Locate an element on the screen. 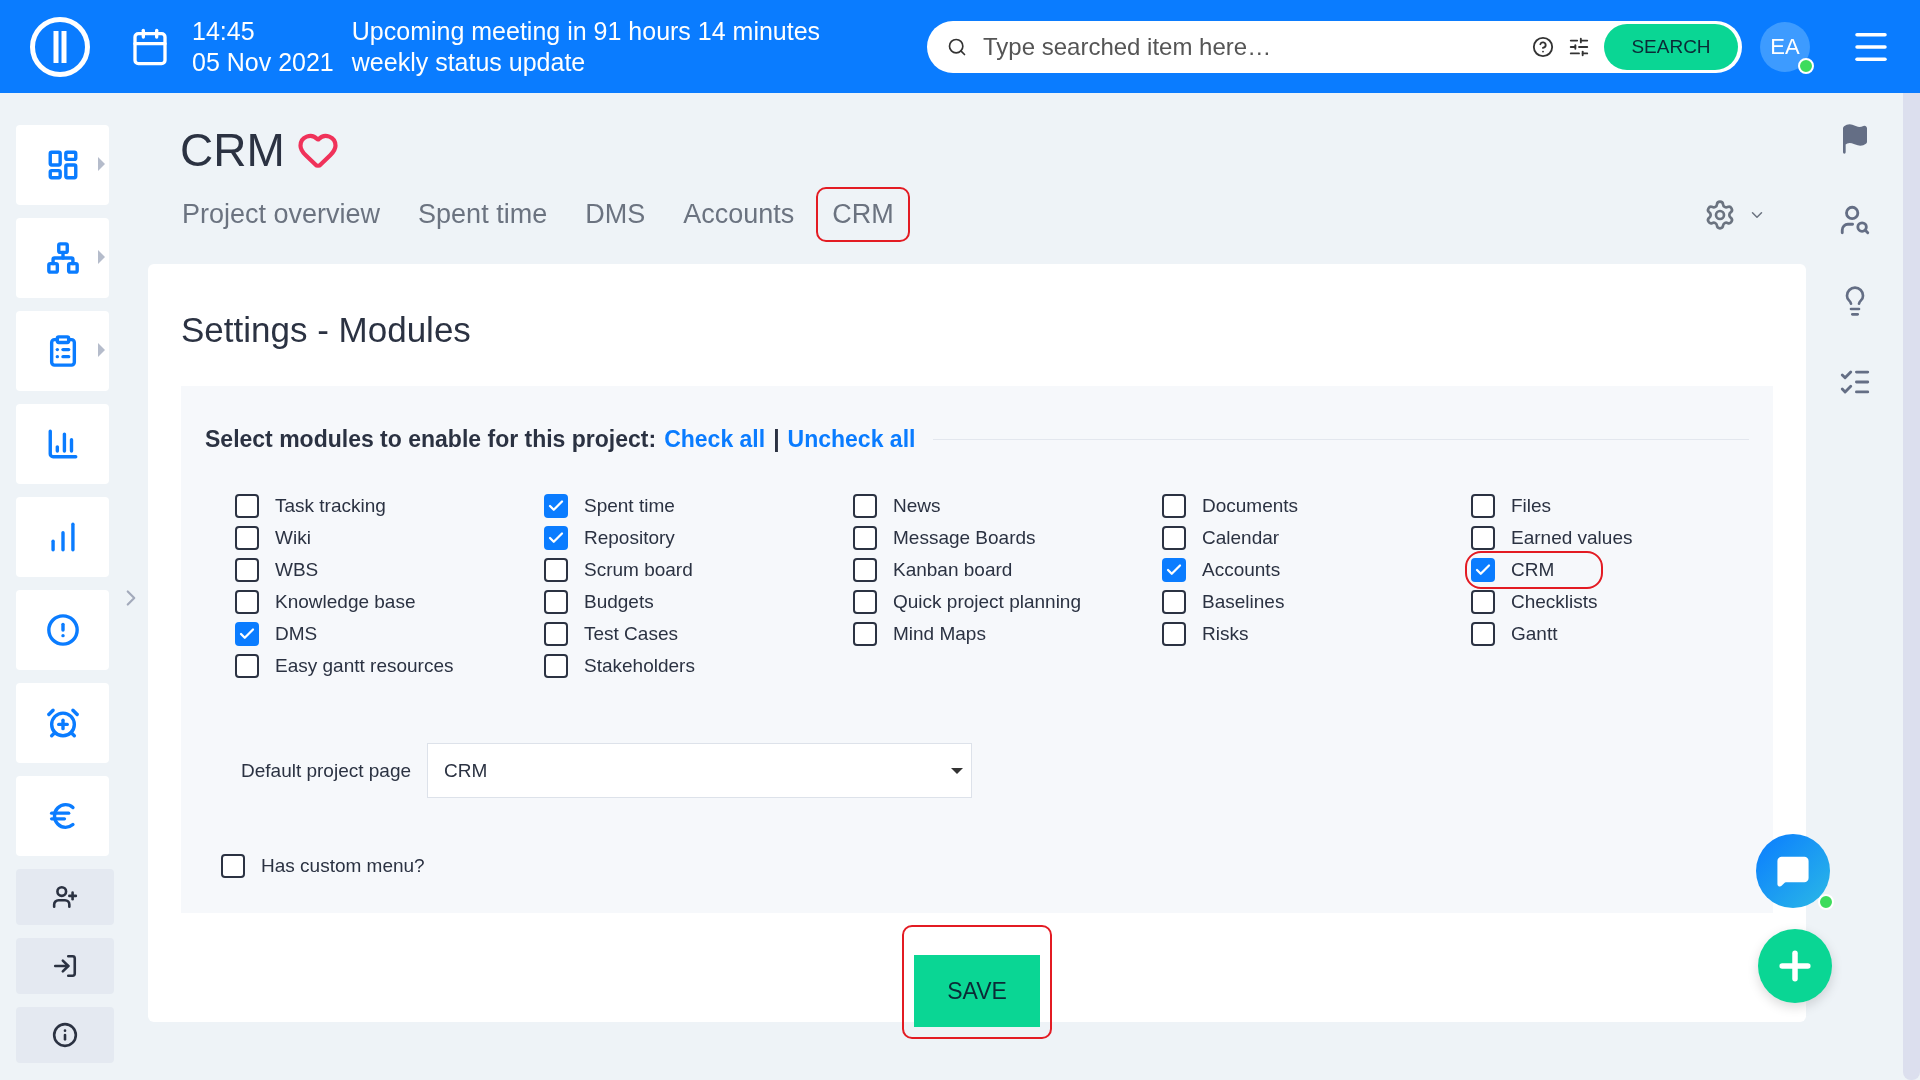 The height and width of the screenshot is (1080, 1920). project-title: CRM is located at coordinates (232, 150).